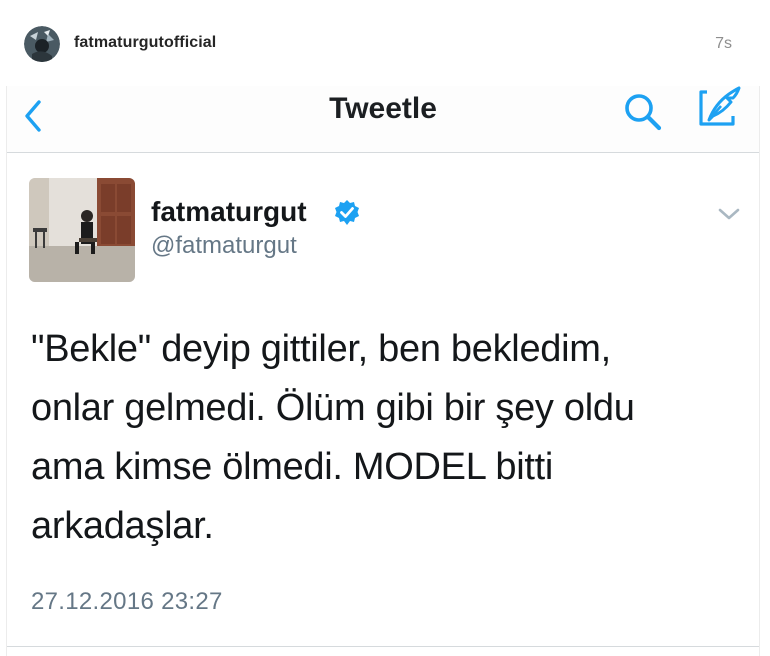  Describe the element at coordinates (383, 119) in the screenshot. I see `twitter-nav-bar: Tweetle` at that location.